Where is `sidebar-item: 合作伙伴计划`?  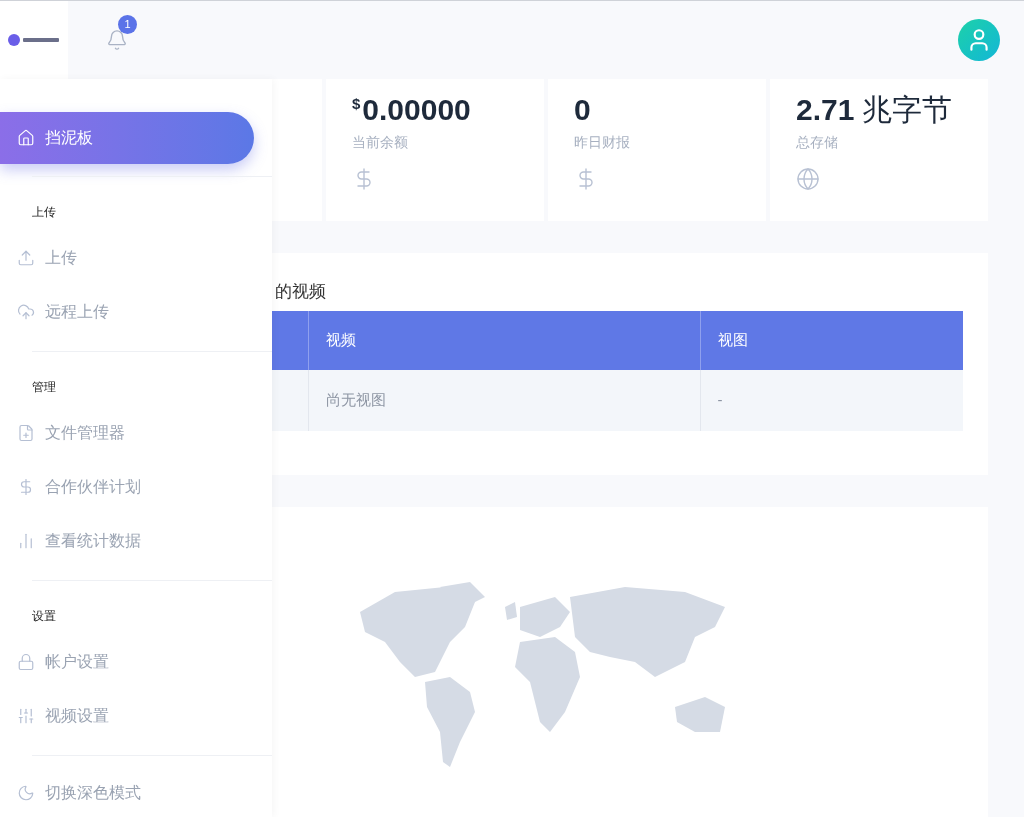
sidebar-item: 合作伙伴计划 is located at coordinates (127, 487).